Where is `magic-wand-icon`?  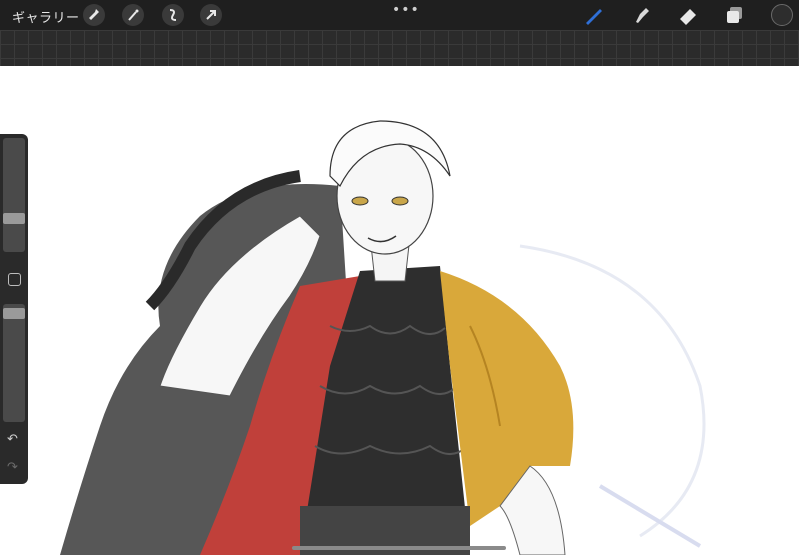 magic-wand-icon is located at coordinates (133, 15).